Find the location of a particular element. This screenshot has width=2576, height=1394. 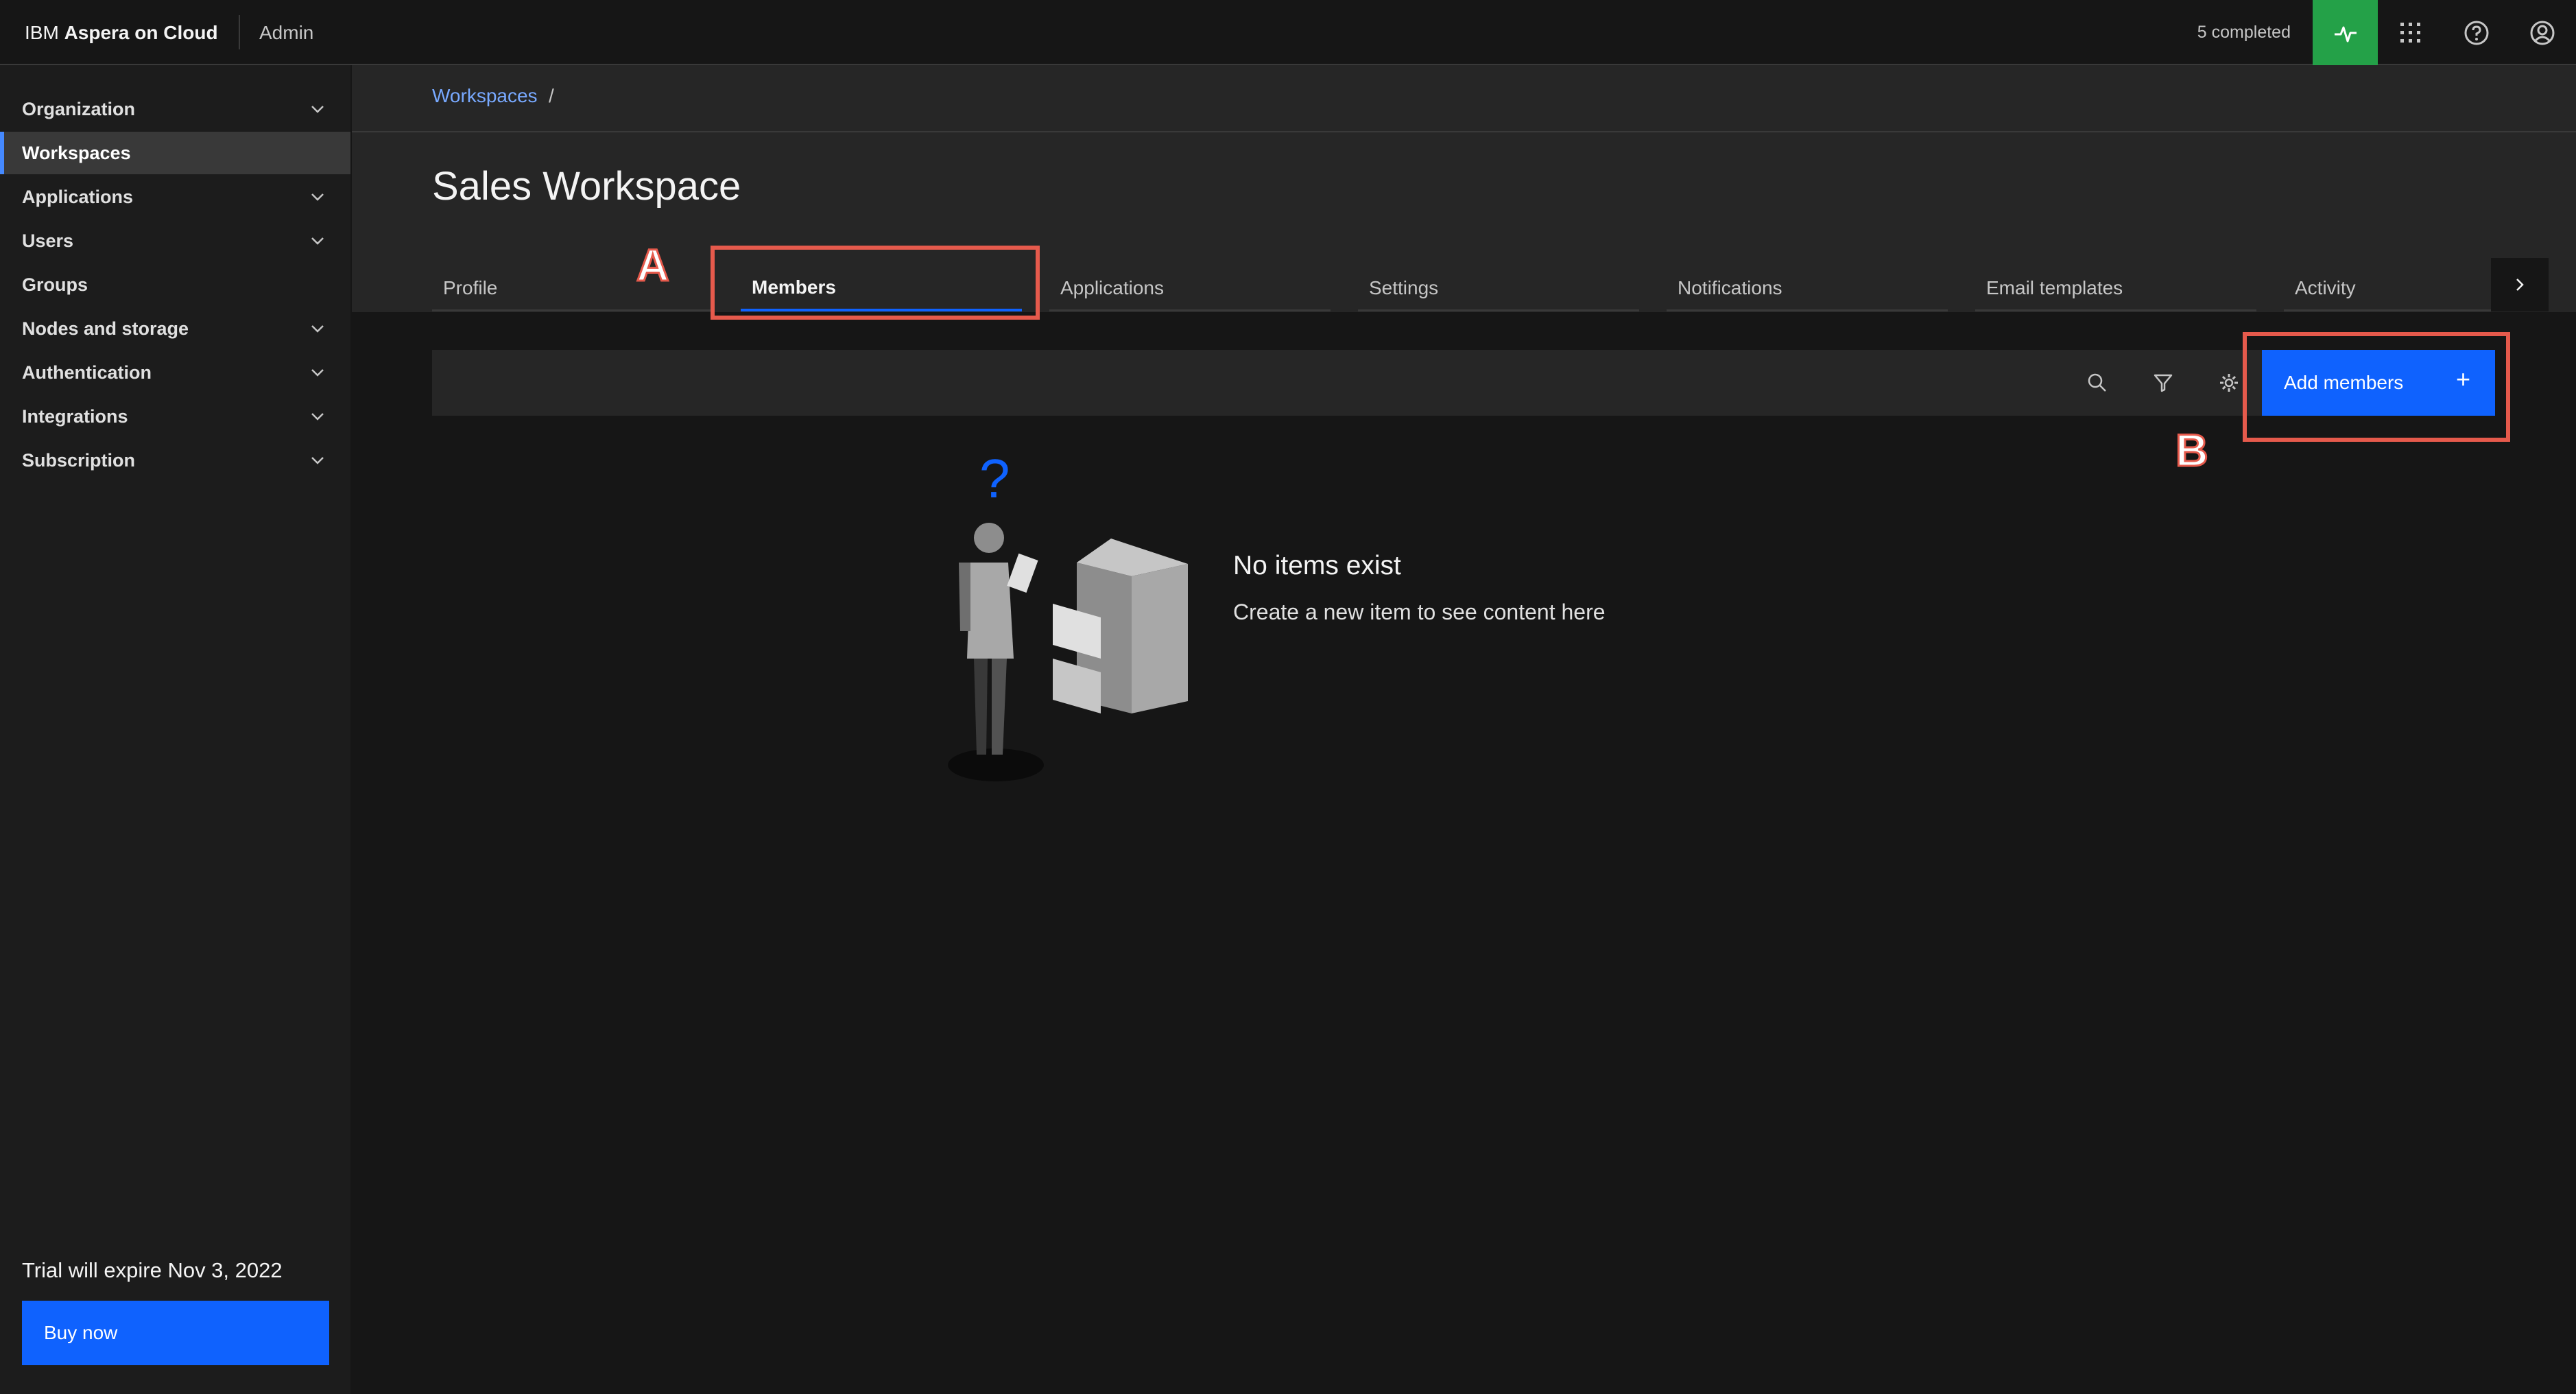

empty-state-subtitle: Create a new item to see content here is located at coordinates (1419, 612).